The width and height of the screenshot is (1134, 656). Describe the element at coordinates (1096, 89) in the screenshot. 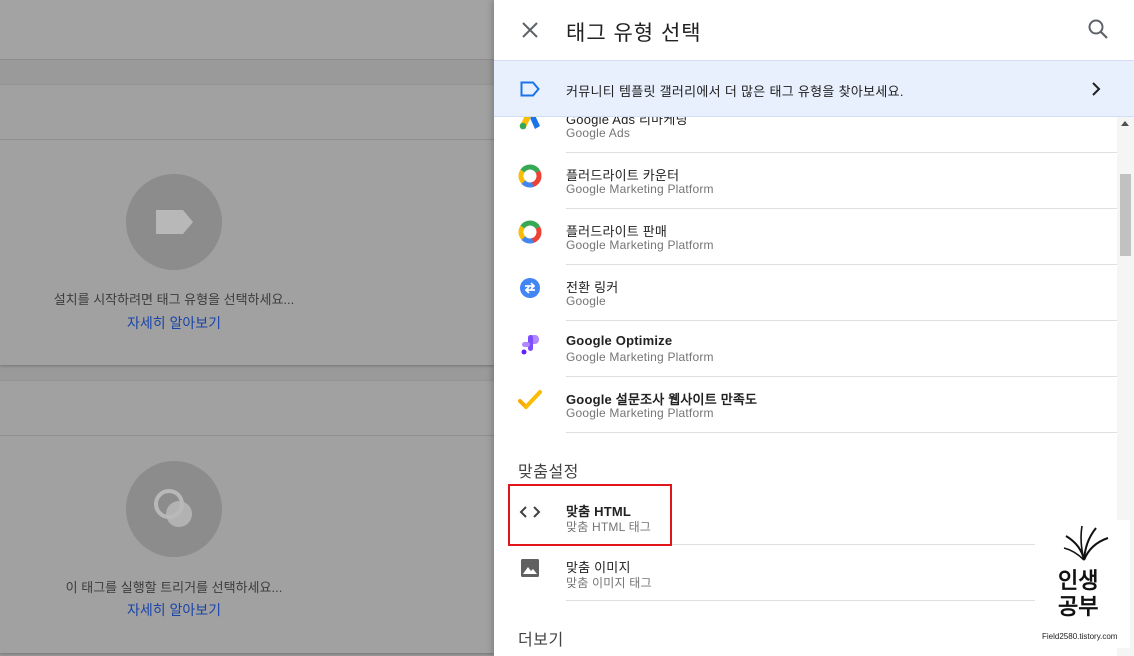

I see `chevron-right-icon` at that location.